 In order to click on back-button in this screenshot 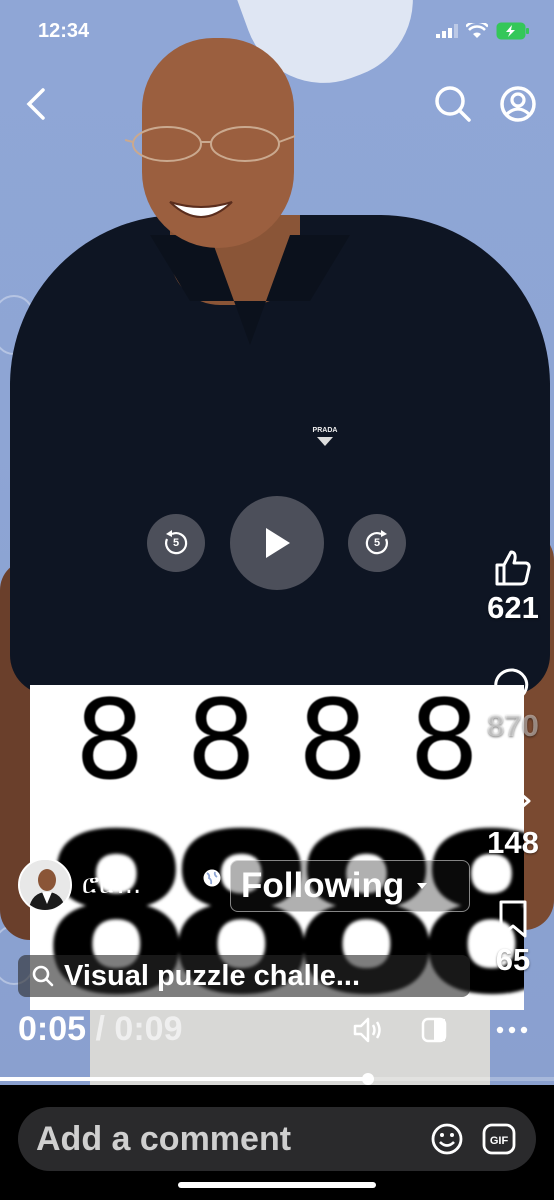, I will do `click(36, 104)`.